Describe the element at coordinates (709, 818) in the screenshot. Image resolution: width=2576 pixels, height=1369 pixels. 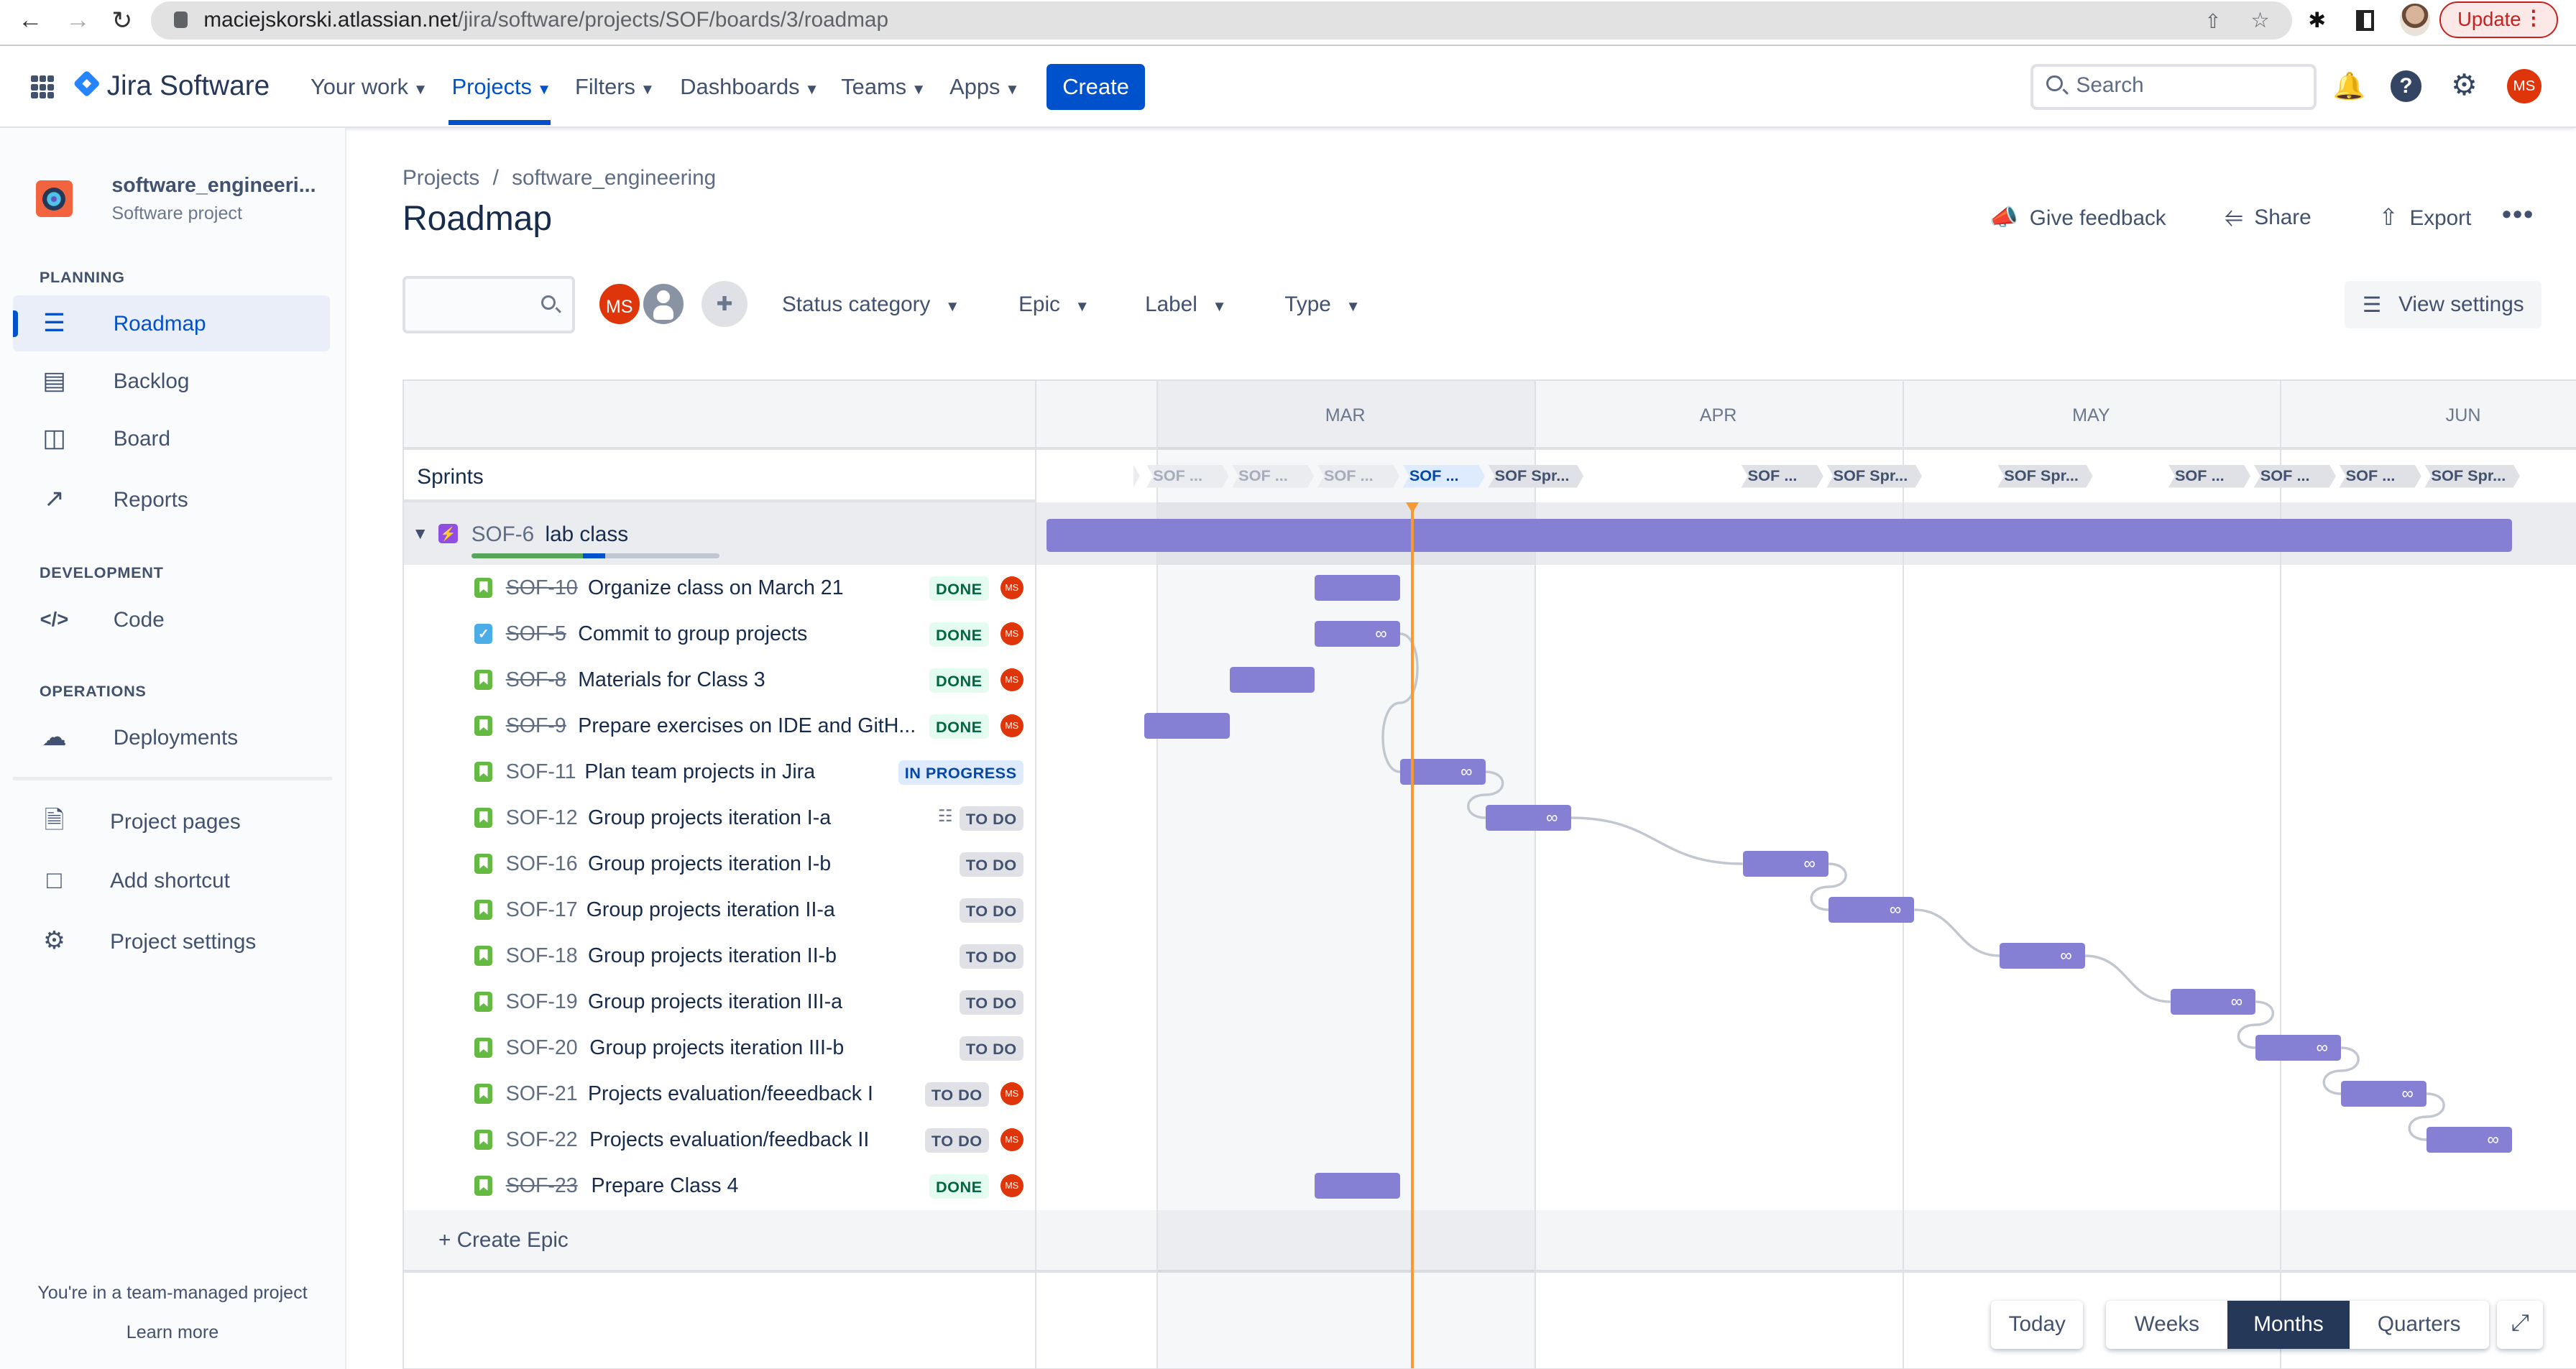
I see `issue-summary: Group projects iteration I-a` at that location.